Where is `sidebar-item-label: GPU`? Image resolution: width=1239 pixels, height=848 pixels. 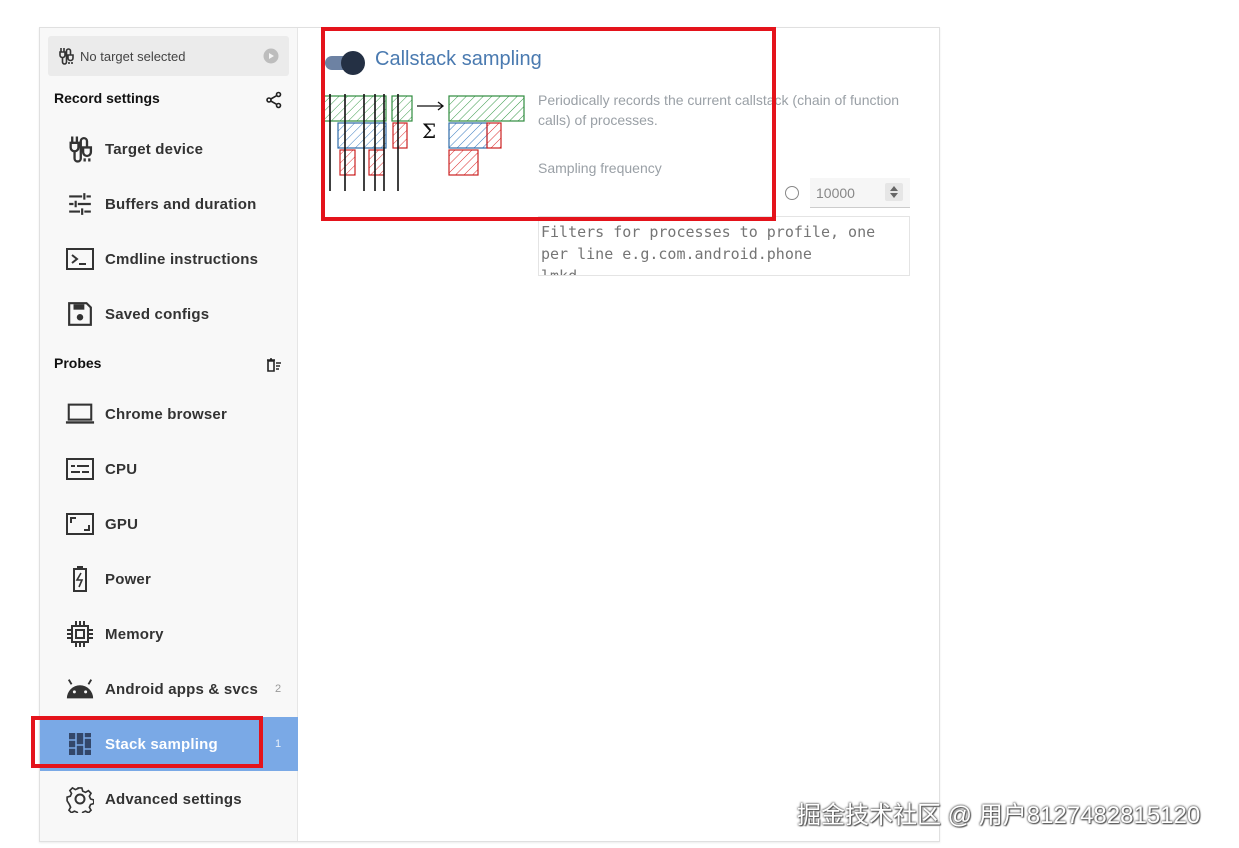
sidebar-item-label: GPU is located at coordinates (122, 524).